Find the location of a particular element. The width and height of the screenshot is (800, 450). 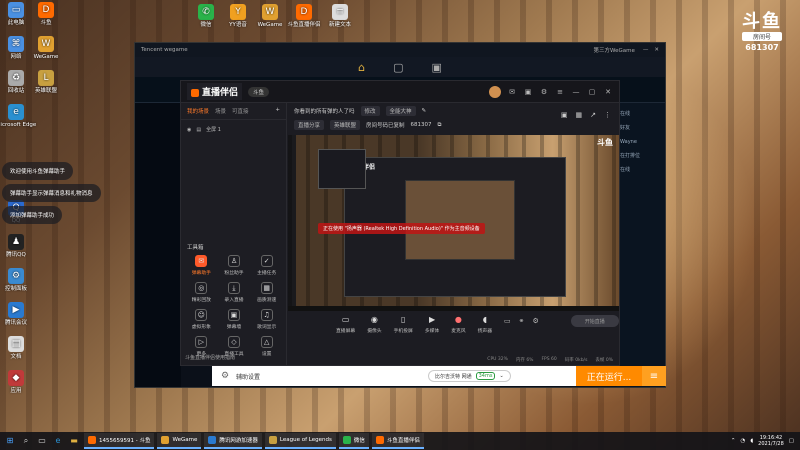

tab-scenes: 场景 is located at coordinates (220, 111).